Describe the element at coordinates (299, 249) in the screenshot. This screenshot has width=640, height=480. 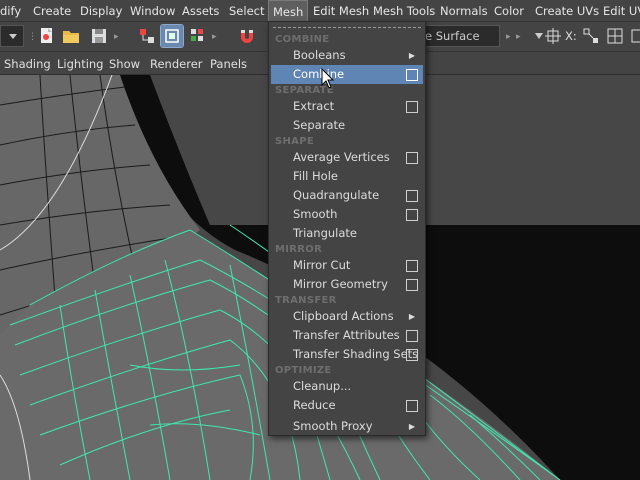
I see `section-mirror: MIRROR` at that location.